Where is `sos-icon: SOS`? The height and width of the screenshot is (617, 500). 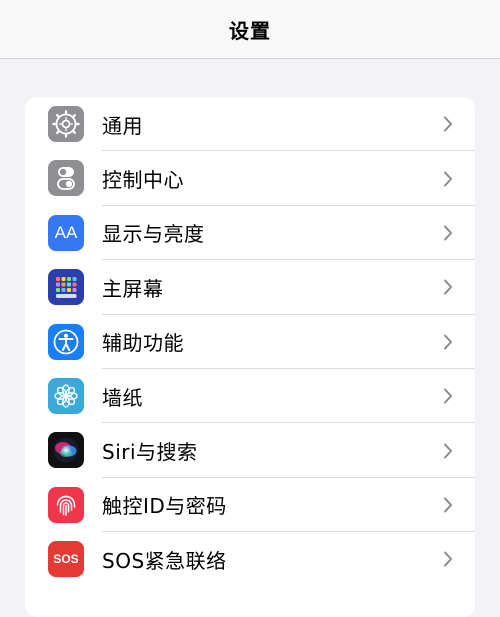 sos-icon: SOS is located at coordinates (66, 559).